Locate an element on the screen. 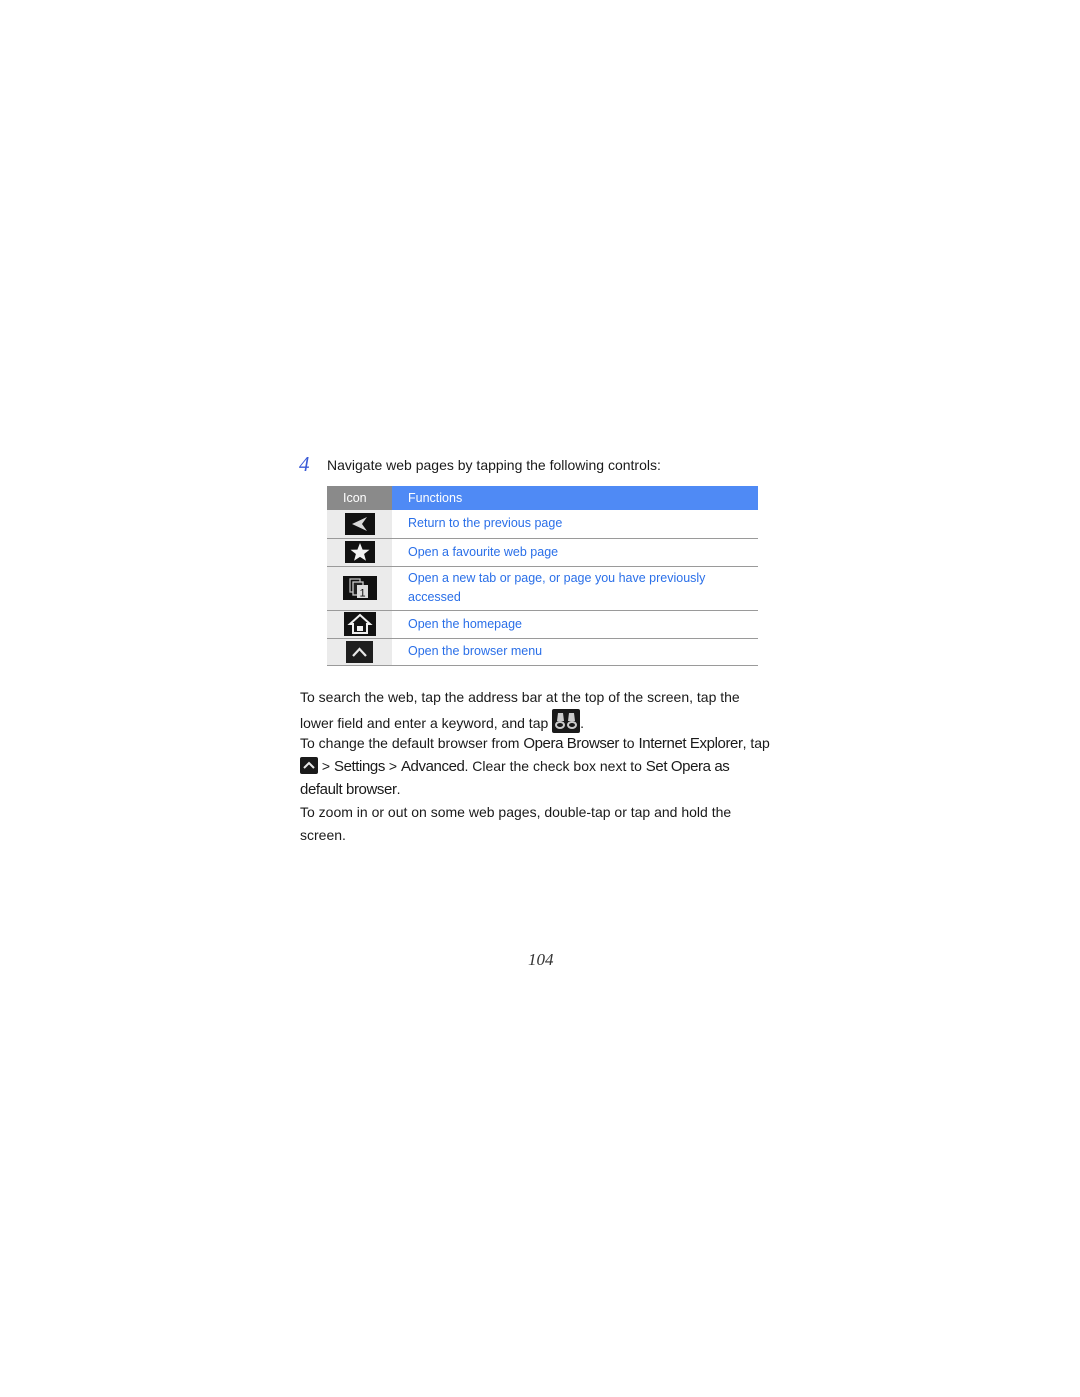 The image size is (1080, 1397). table-row: Open a favourite web page is located at coordinates (542, 552).